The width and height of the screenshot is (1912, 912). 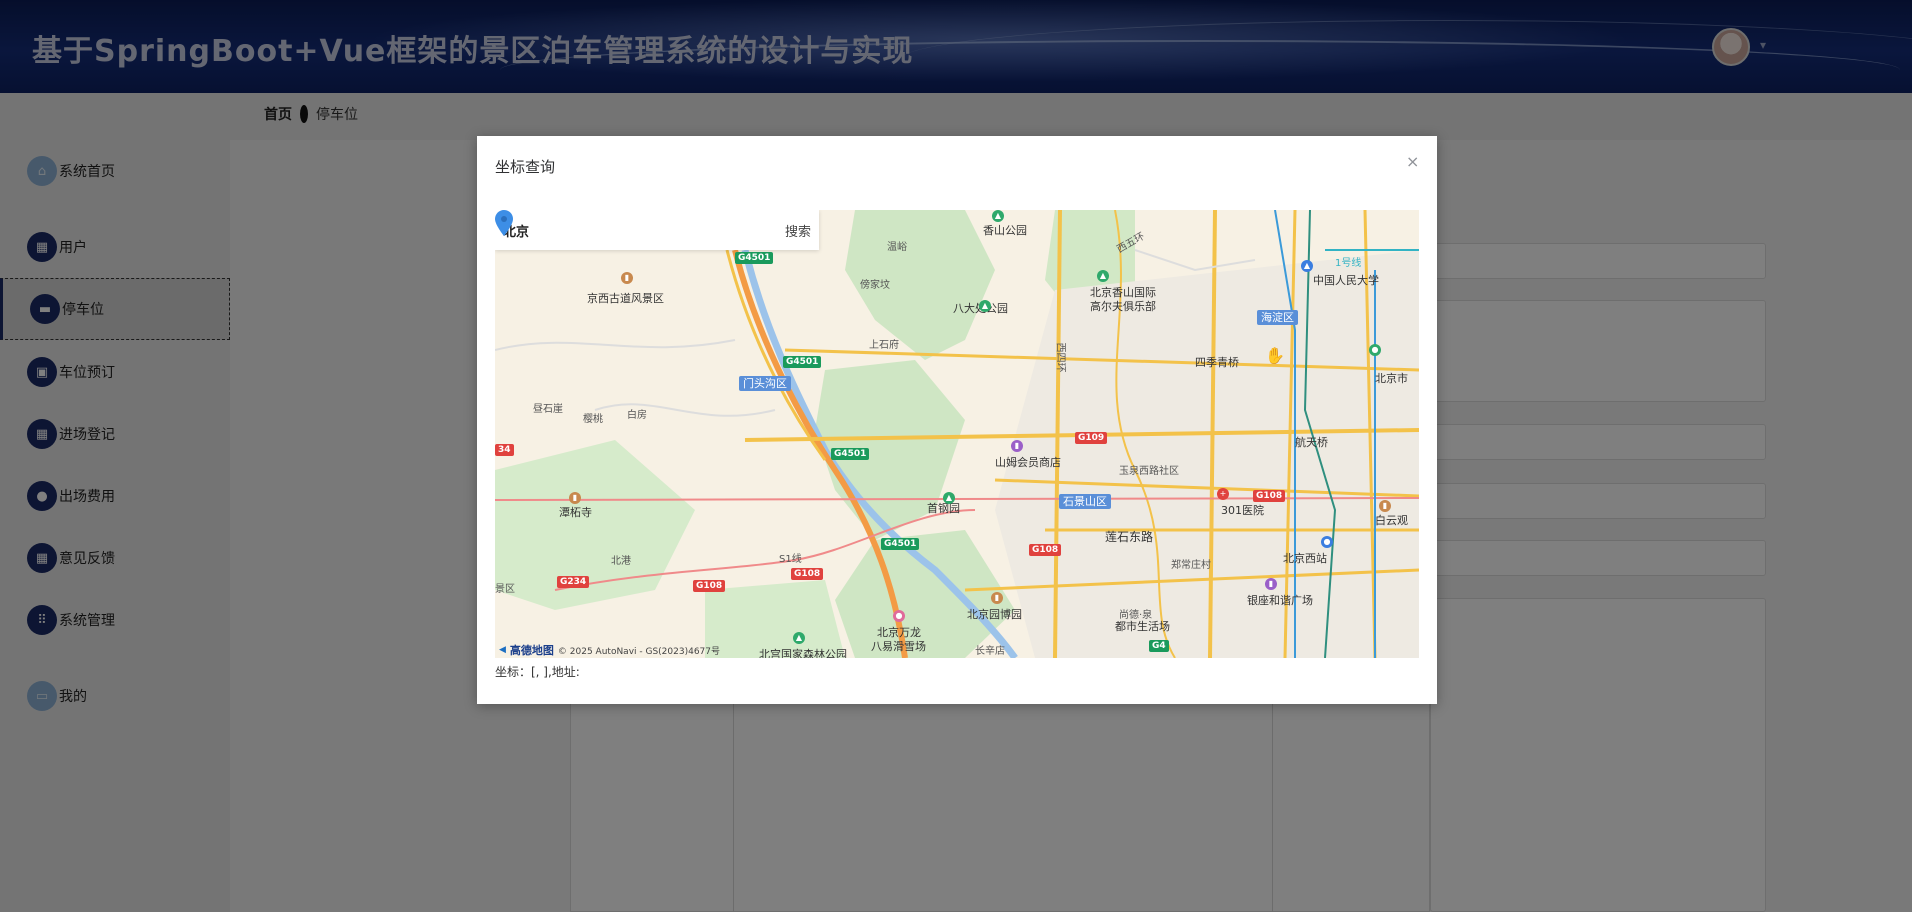 What do you see at coordinates (504, 223) in the screenshot?
I see `location-marker-icon` at bounding box center [504, 223].